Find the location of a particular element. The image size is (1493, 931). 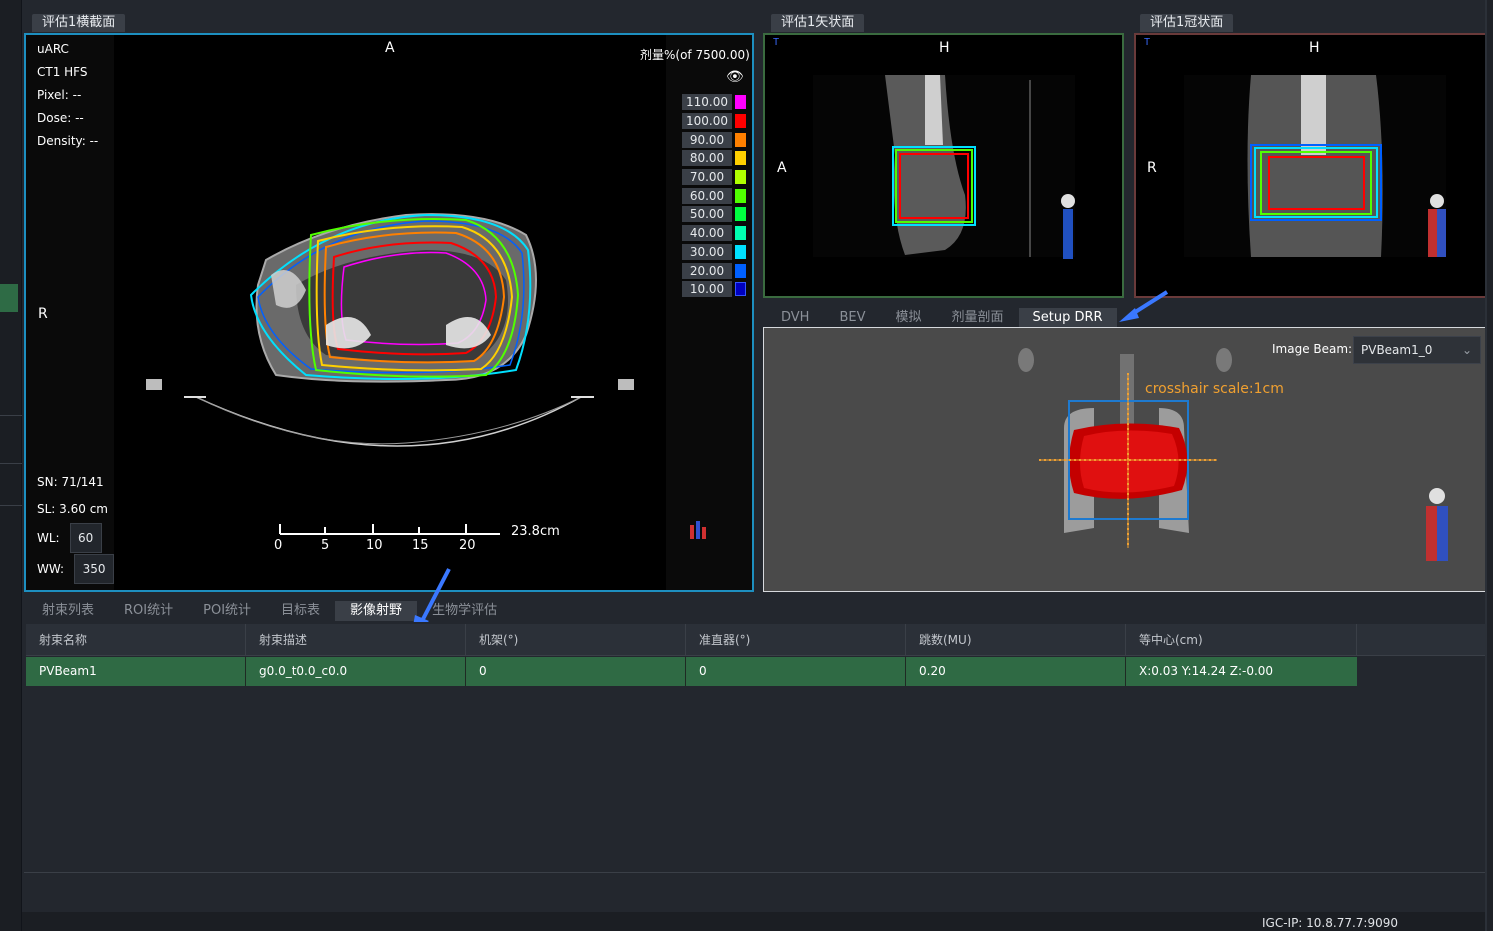

drr-image is located at coordinates (1233, 454).